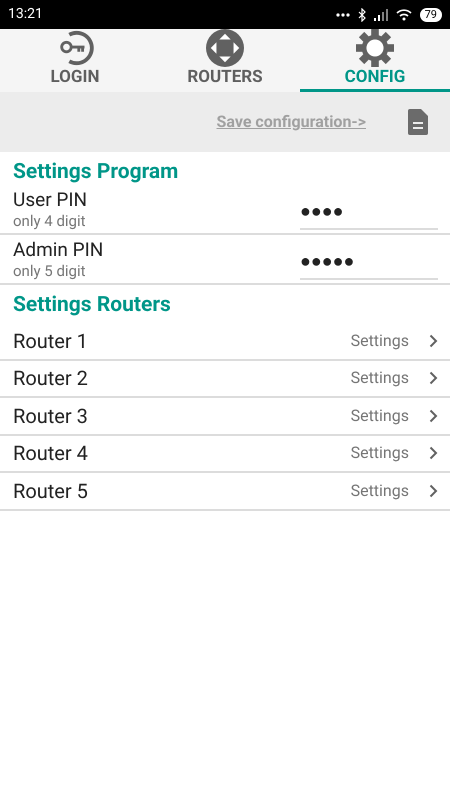 The width and height of the screenshot is (450, 800). Describe the element at coordinates (404, 14) in the screenshot. I see `wifi-icon` at that location.